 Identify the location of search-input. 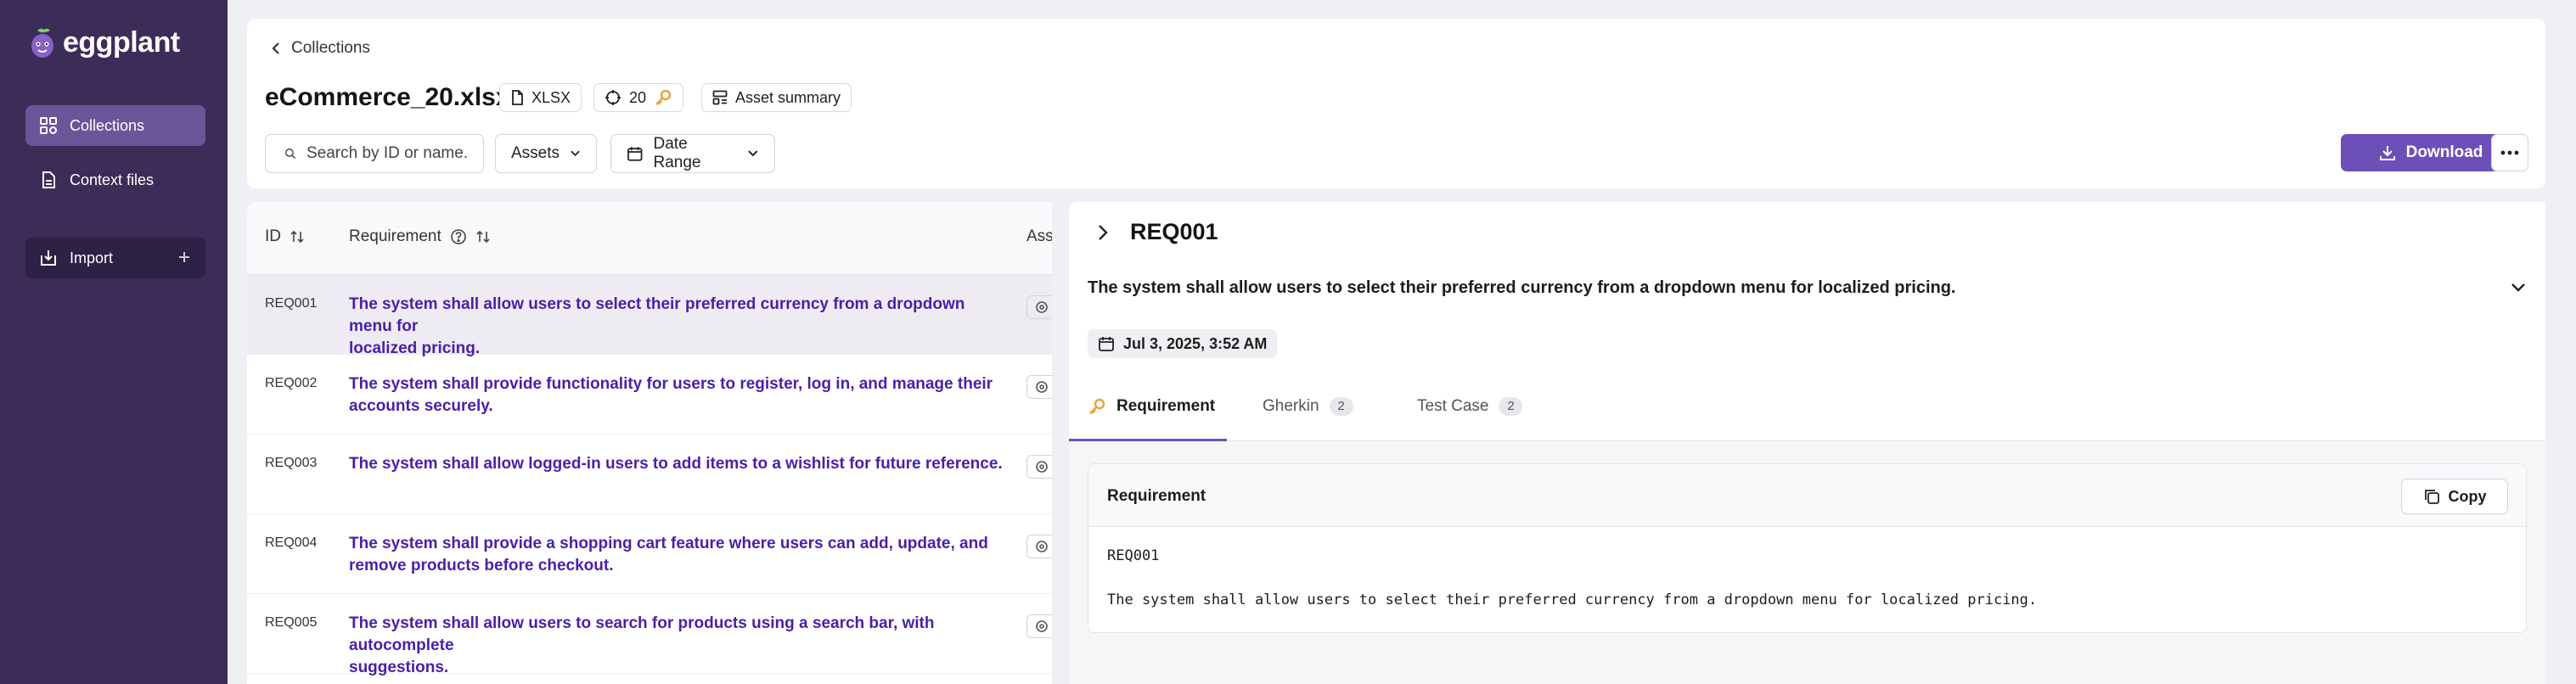
(387, 153).